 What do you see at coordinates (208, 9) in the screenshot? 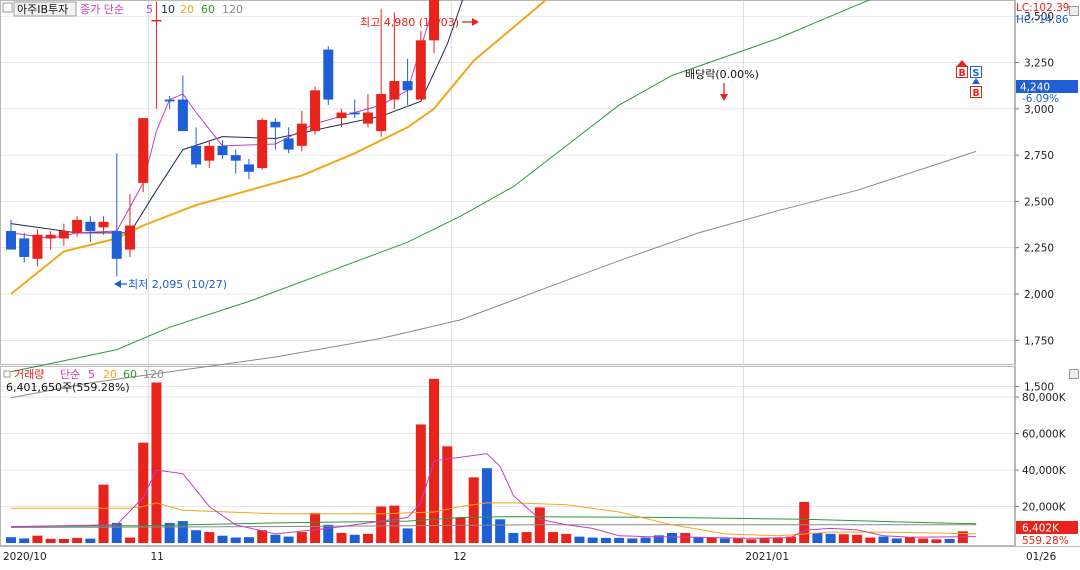
I see `legend-ma60: 60` at bounding box center [208, 9].